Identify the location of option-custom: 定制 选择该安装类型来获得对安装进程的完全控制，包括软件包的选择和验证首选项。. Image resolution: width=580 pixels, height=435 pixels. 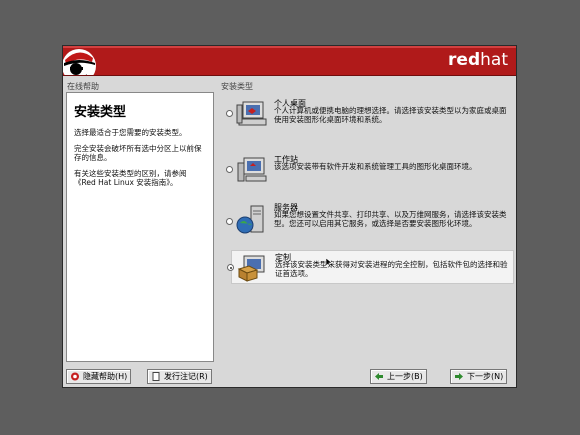
(370, 267).